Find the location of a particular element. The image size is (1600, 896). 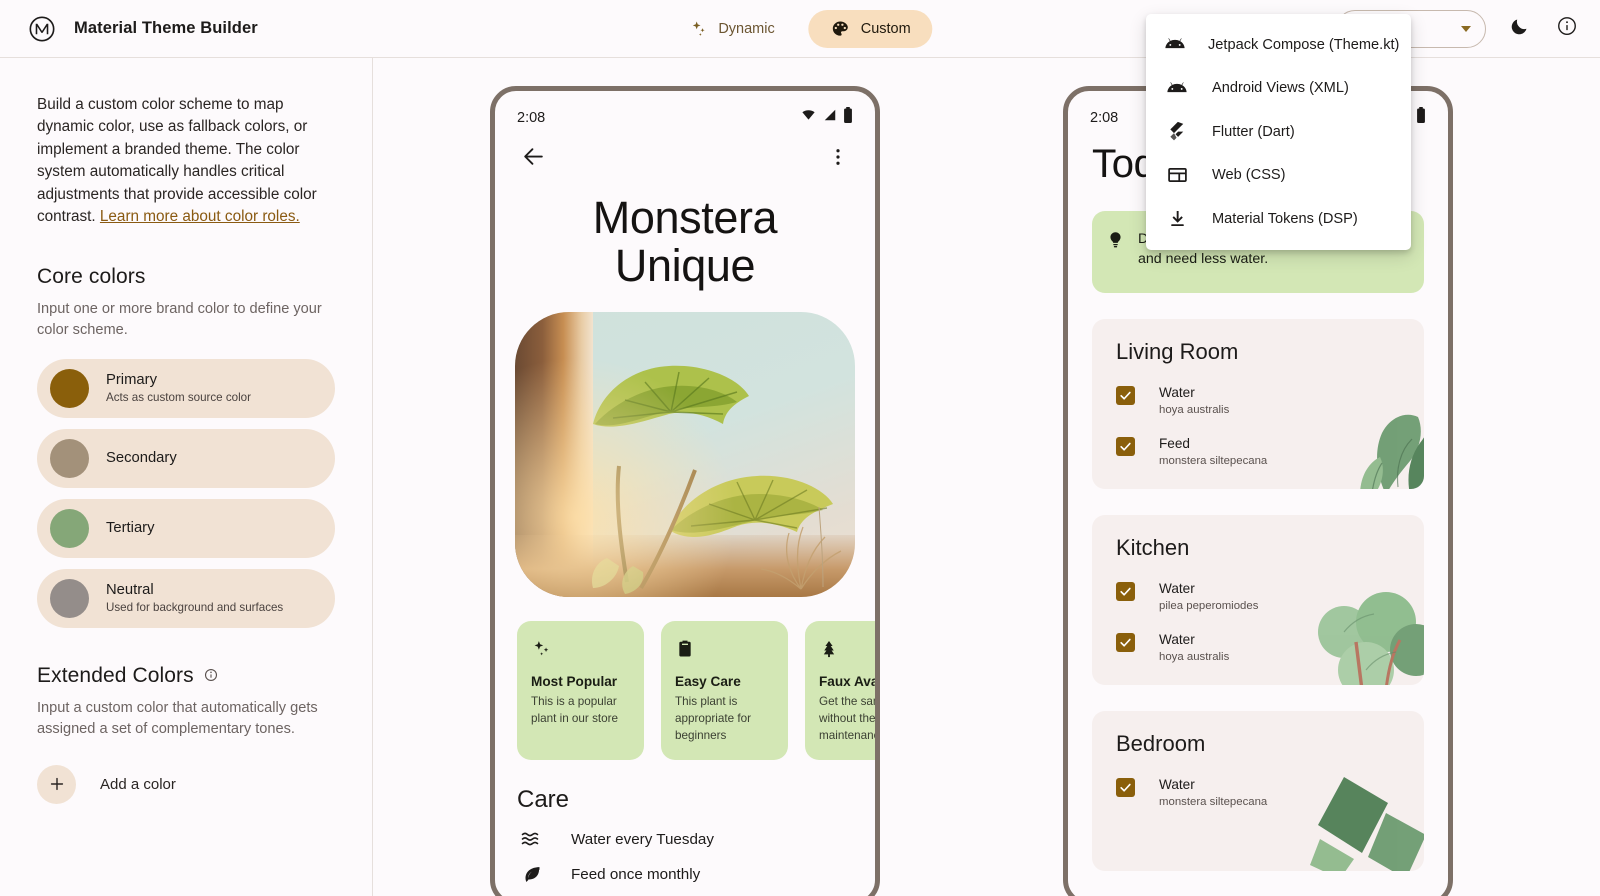

menu-item-label: Android Views (XML) is located at coordinates (1280, 88).